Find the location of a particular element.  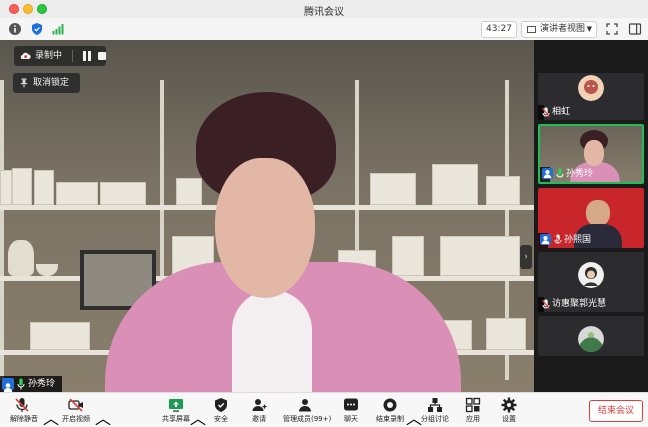

view-selector-label: 演讲者视图 is located at coordinates (563, 29).